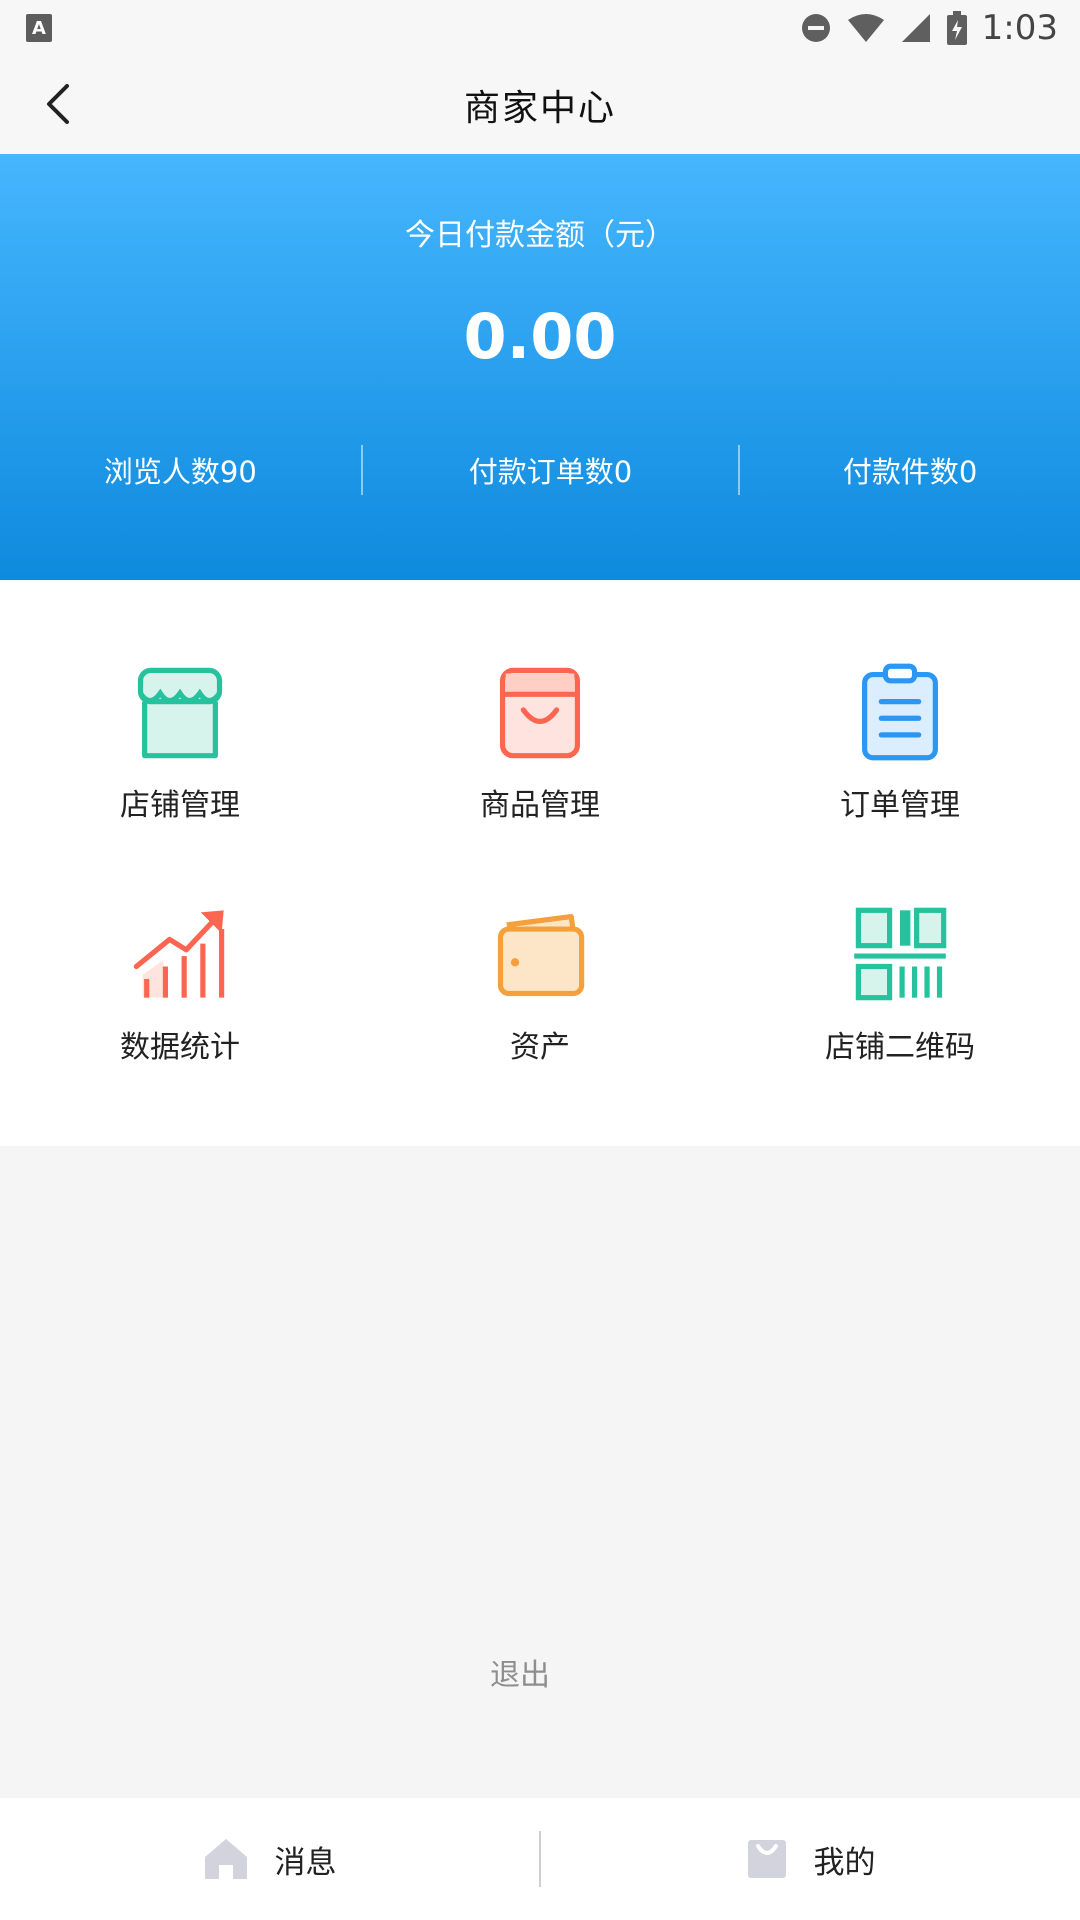  What do you see at coordinates (540, 28) in the screenshot?
I see `status-bar: A 1:03` at bounding box center [540, 28].